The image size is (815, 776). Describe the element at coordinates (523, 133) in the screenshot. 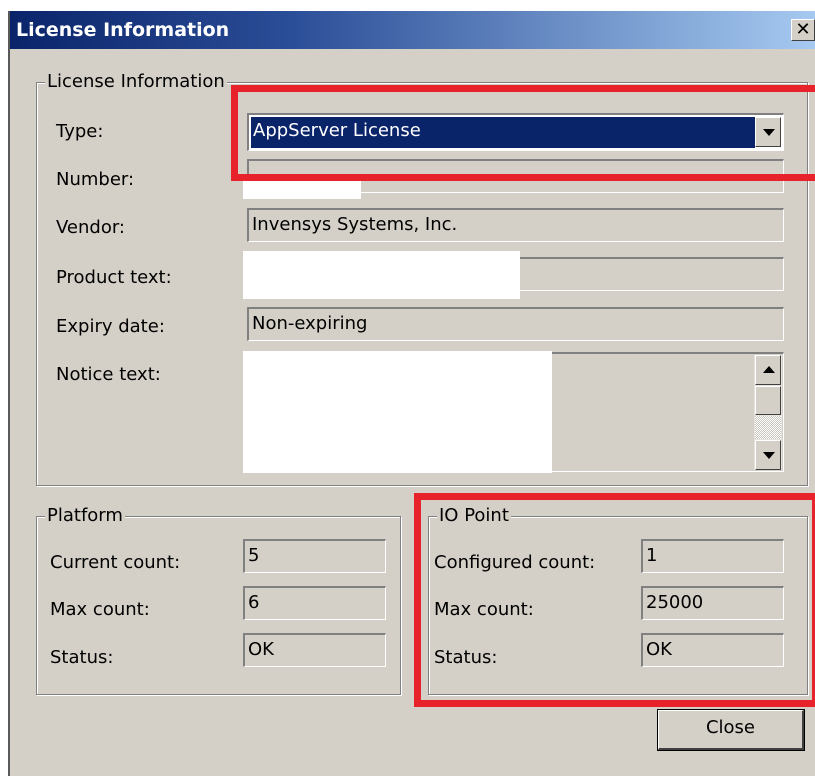

I see `type-highlight-box` at that location.